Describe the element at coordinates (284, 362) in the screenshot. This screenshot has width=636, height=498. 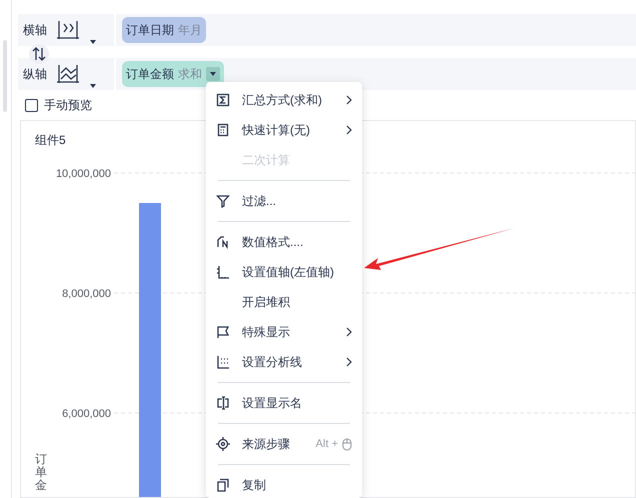
I see `menu-item: 设置分析线` at that location.